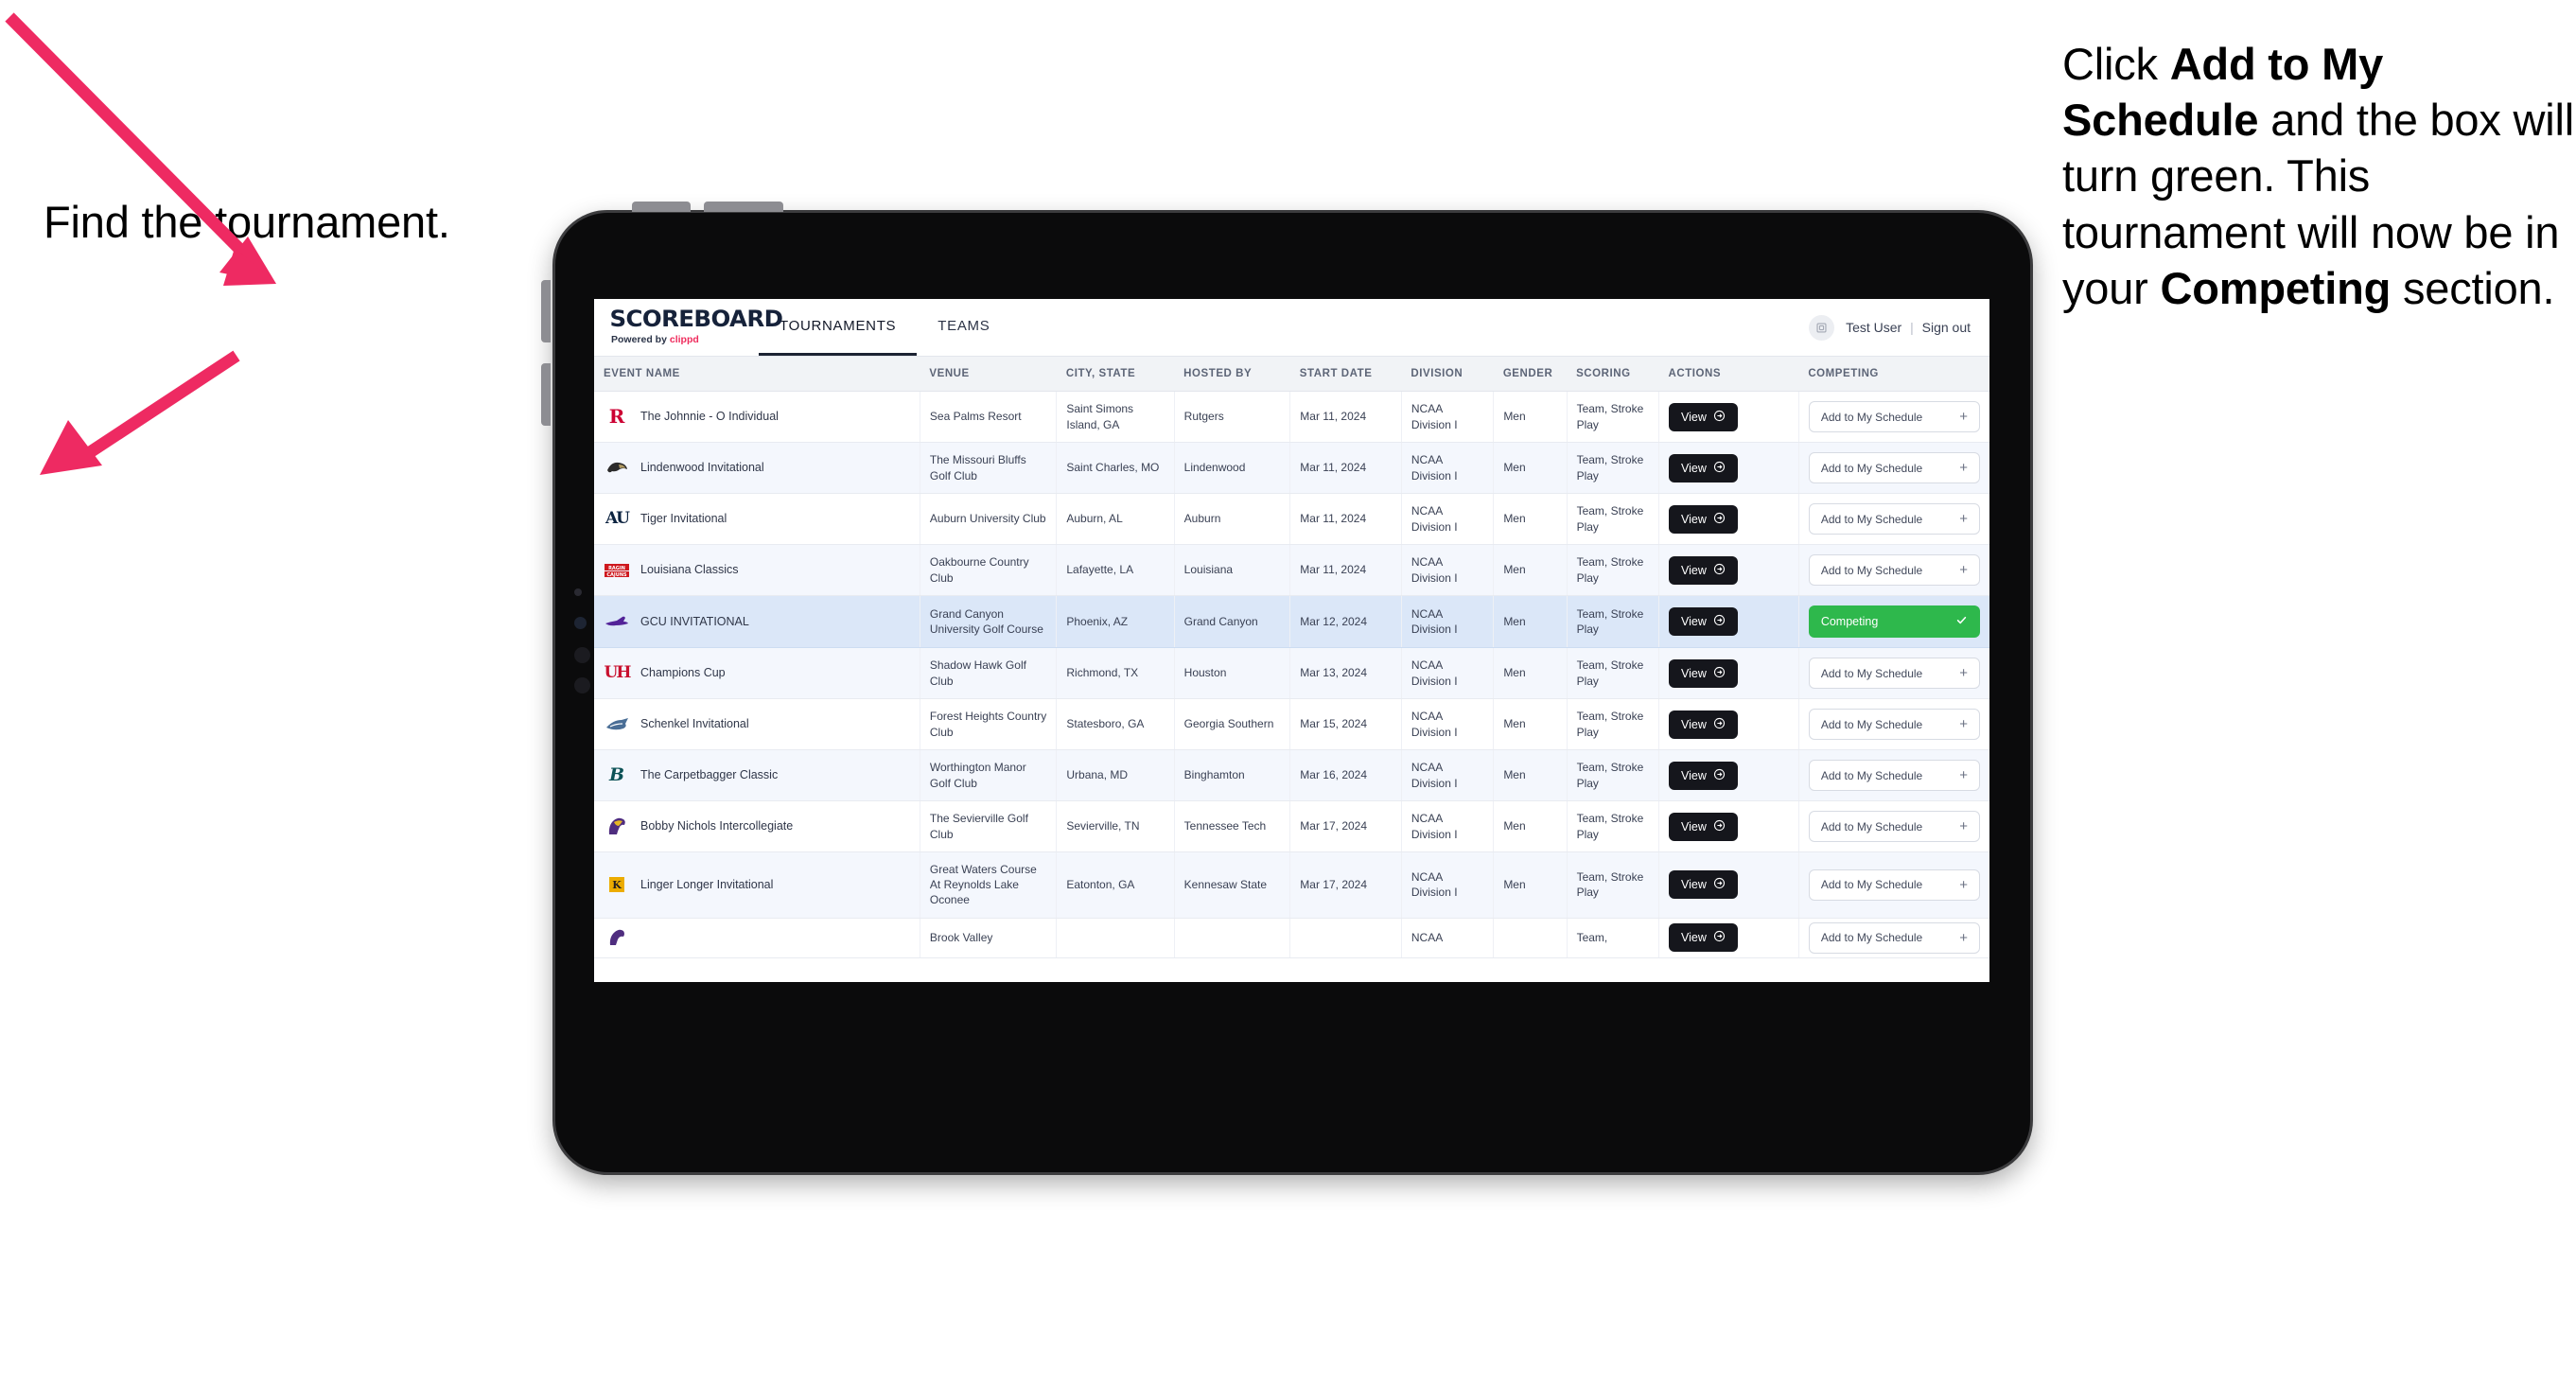 Image resolution: width=2576 pixels, height=1386 pixels. What do you see at coordinates (717, 826) in the screenshot?
I see `event-name: Bobby Nichols Intercollegiate` at bounding box center [717, 826].